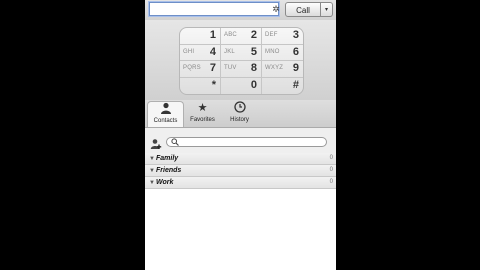 The image size is (480, 270). What do you see at coordinates (241, 69) in the screenshot?
I see `key-8: TUV 8` at bounding box center [241, 69].